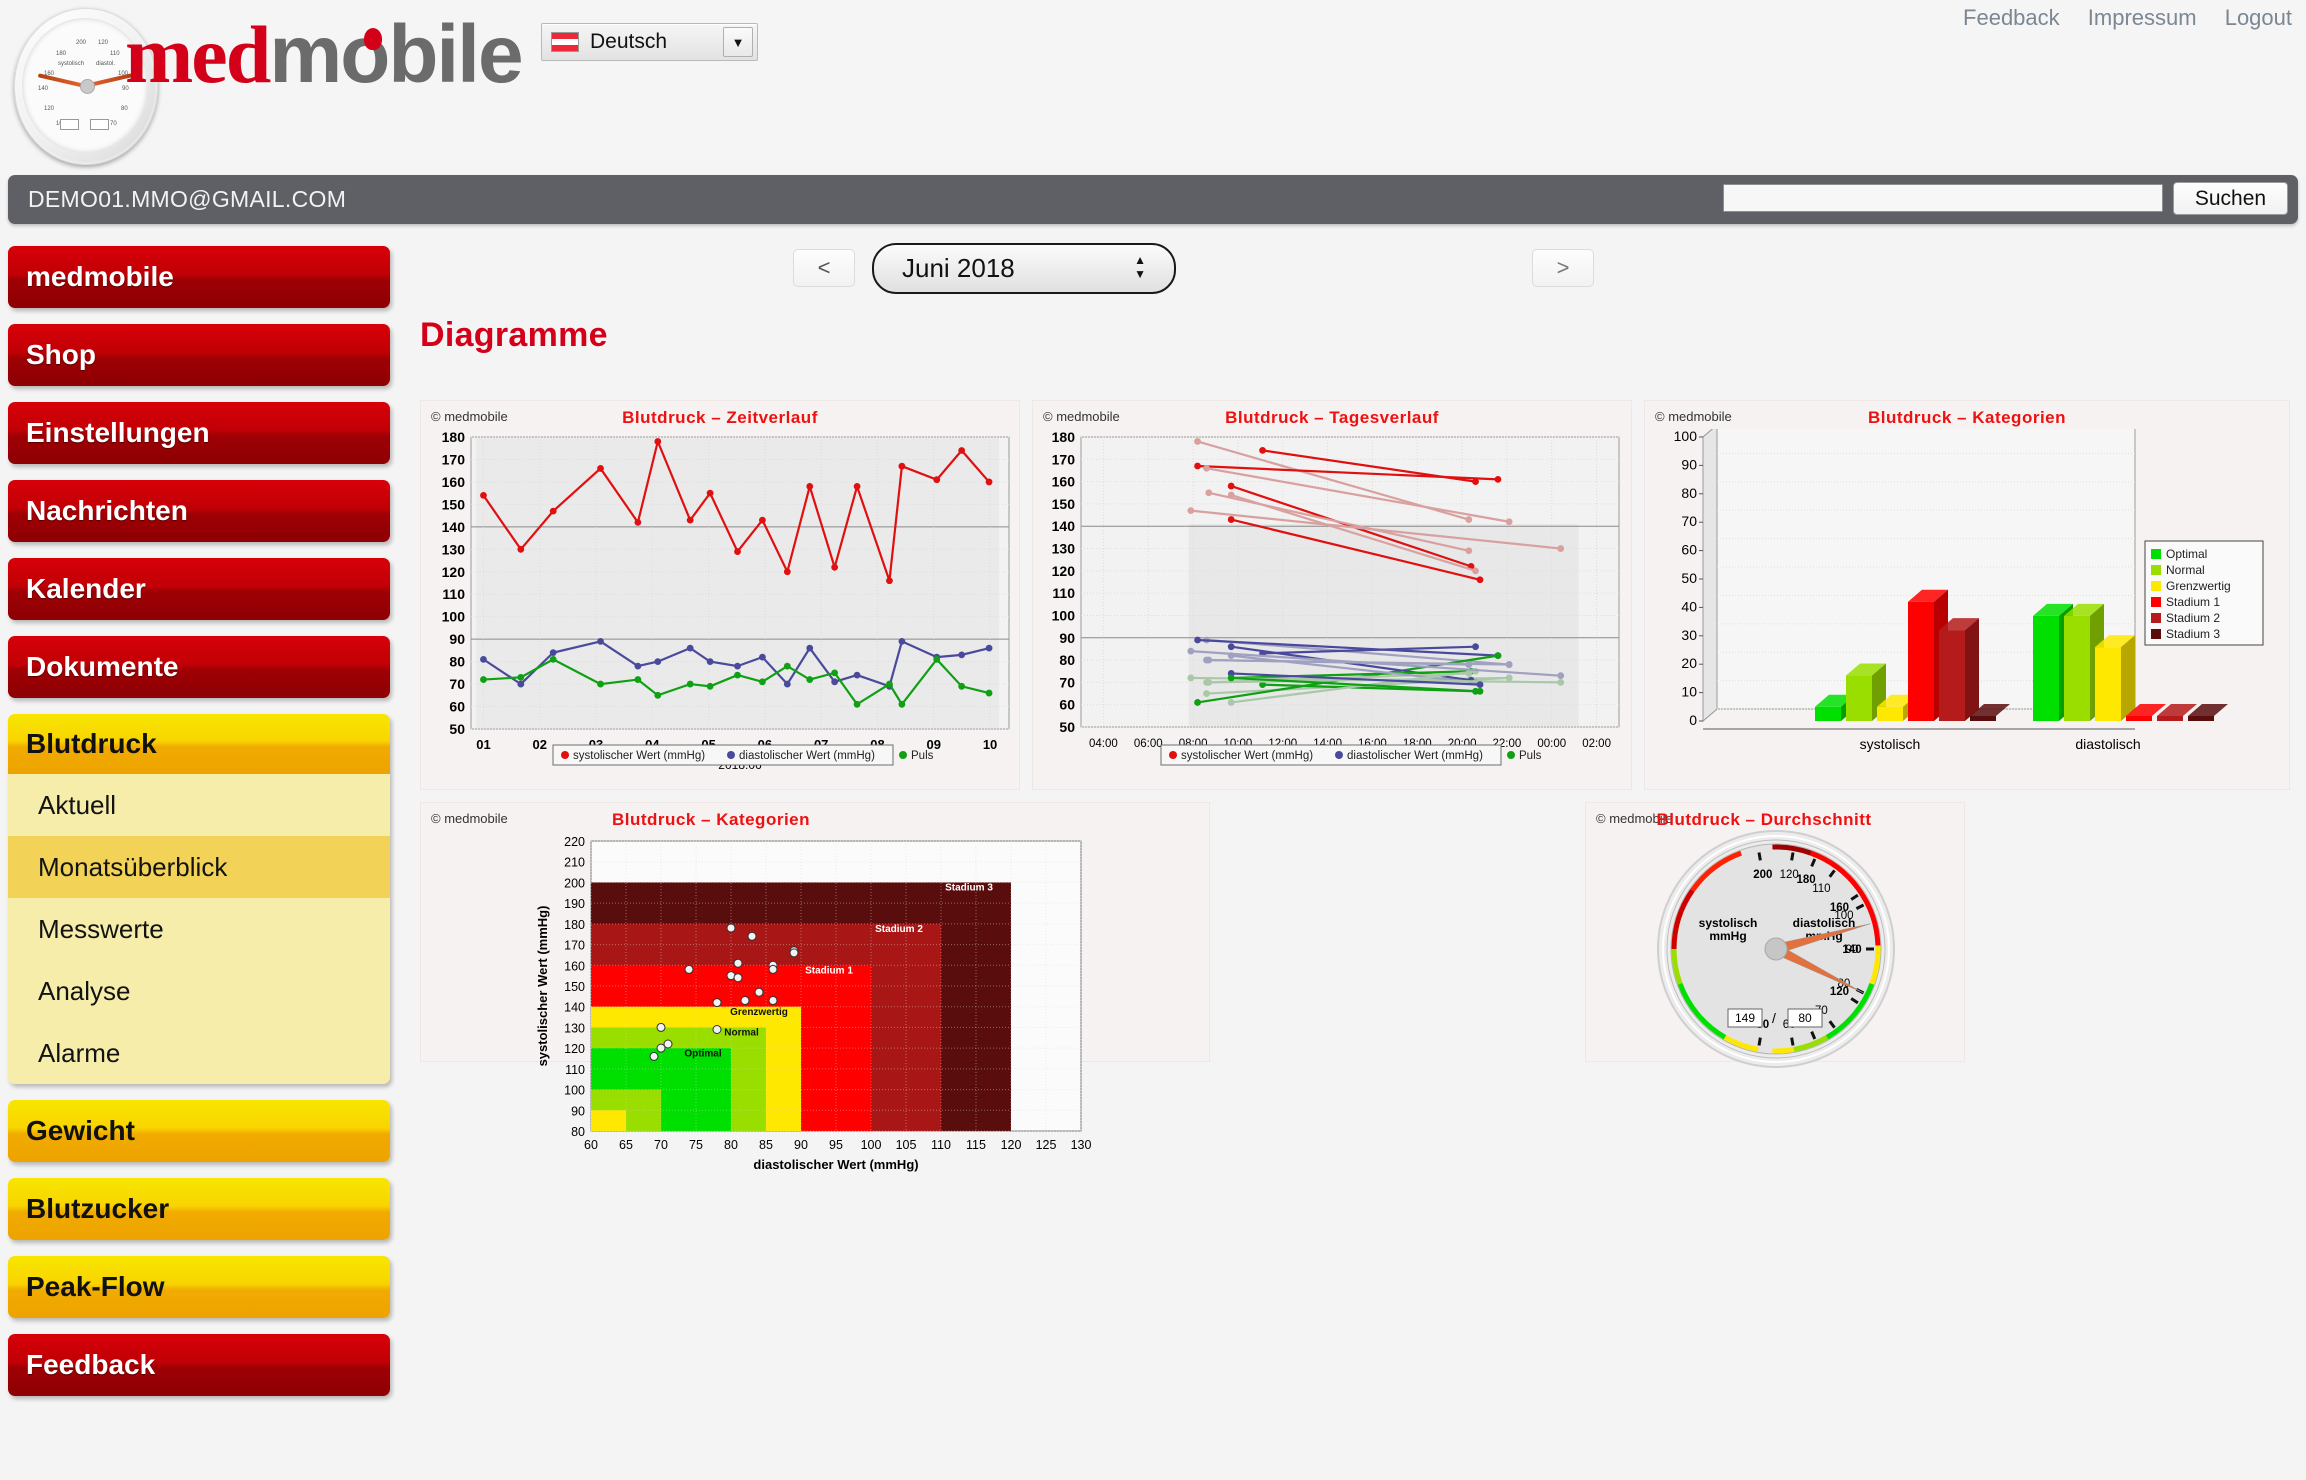 This screenshot has width=2306, height=1480. Describe the element at coordinates (1686, 436) in the screenshot. I see `svg-text: 100` at that location.